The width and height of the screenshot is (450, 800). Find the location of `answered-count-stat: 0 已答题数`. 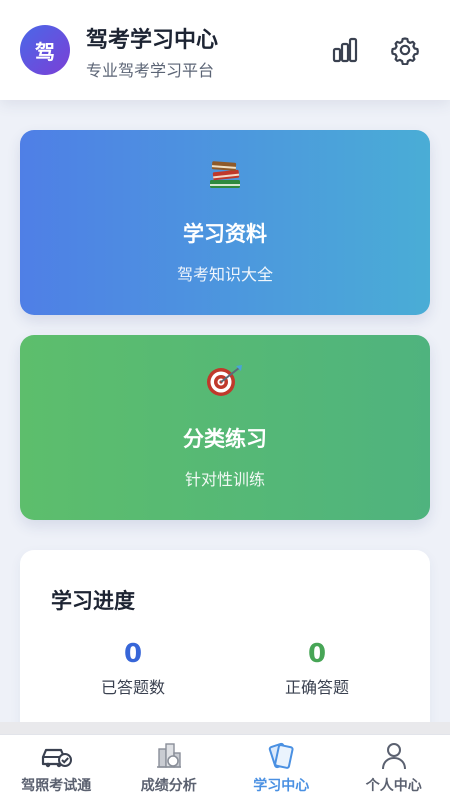

answered-count-stat: 0 已答题数 is located at coordinates (133, 668).